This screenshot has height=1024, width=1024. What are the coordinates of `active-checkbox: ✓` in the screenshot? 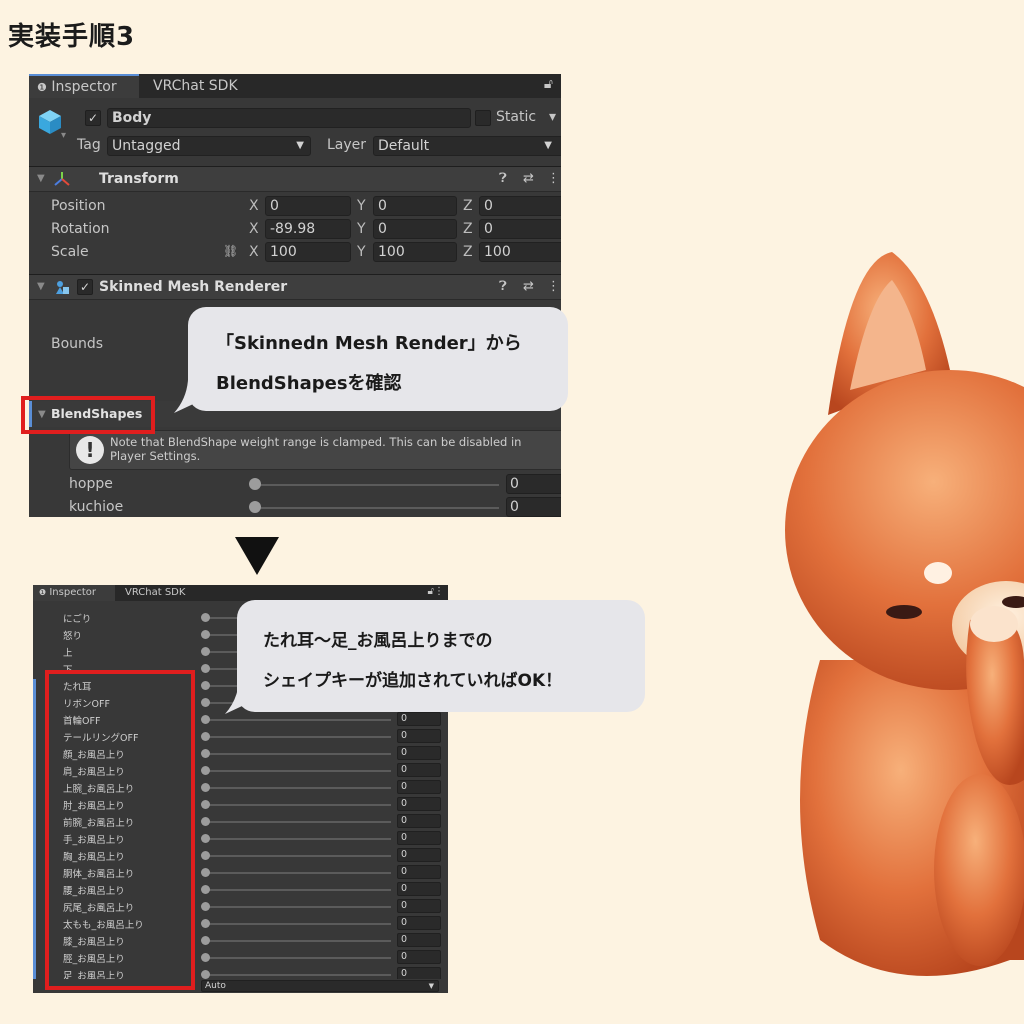 It's located at (93, 118).